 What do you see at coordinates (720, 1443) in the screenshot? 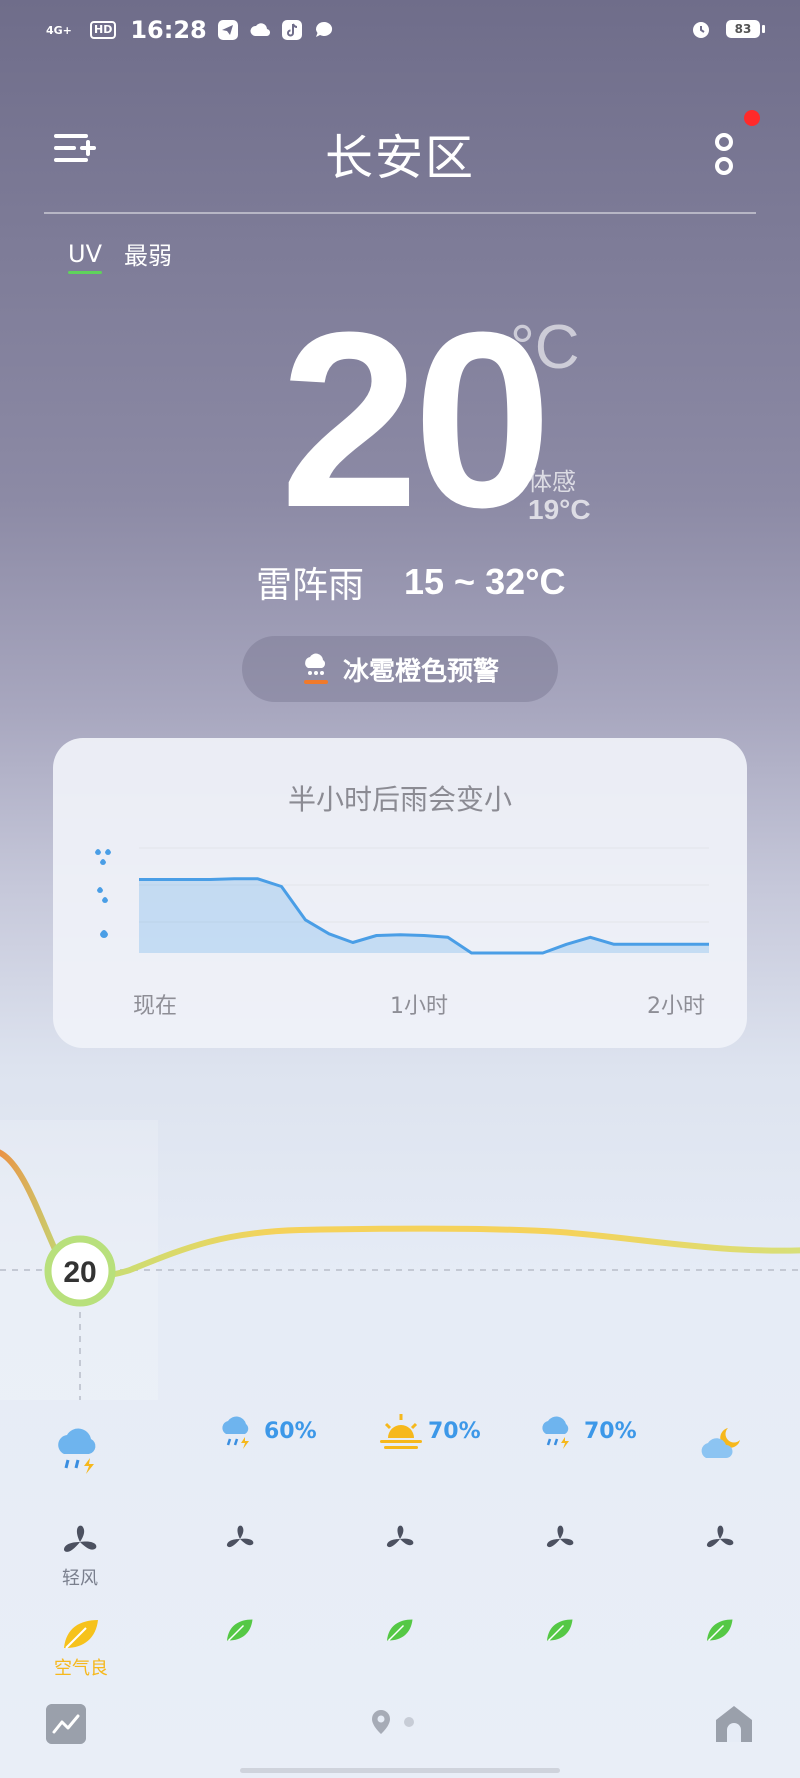
I see `cloudy-night-icon` at bounding box center [720, 1443].